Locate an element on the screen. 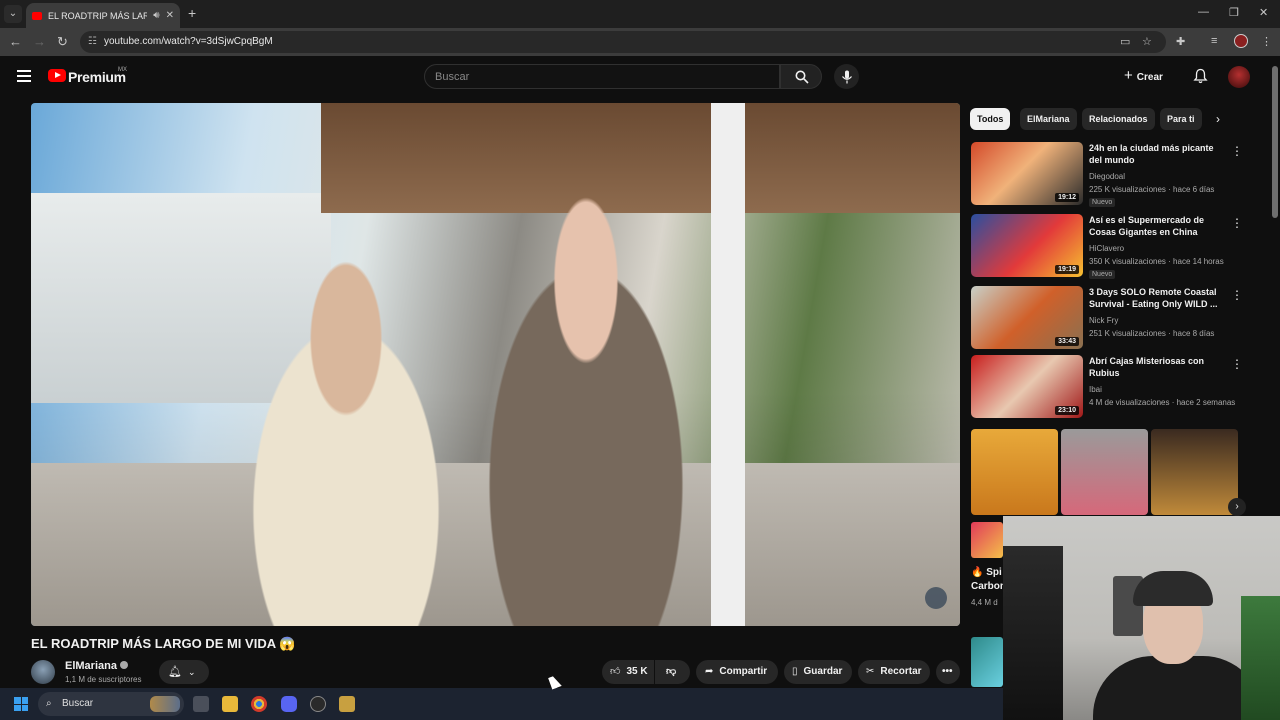 This screenshot has width=1280, height=720. video-duration: 19:12 is located at coordinates (1067, 197).